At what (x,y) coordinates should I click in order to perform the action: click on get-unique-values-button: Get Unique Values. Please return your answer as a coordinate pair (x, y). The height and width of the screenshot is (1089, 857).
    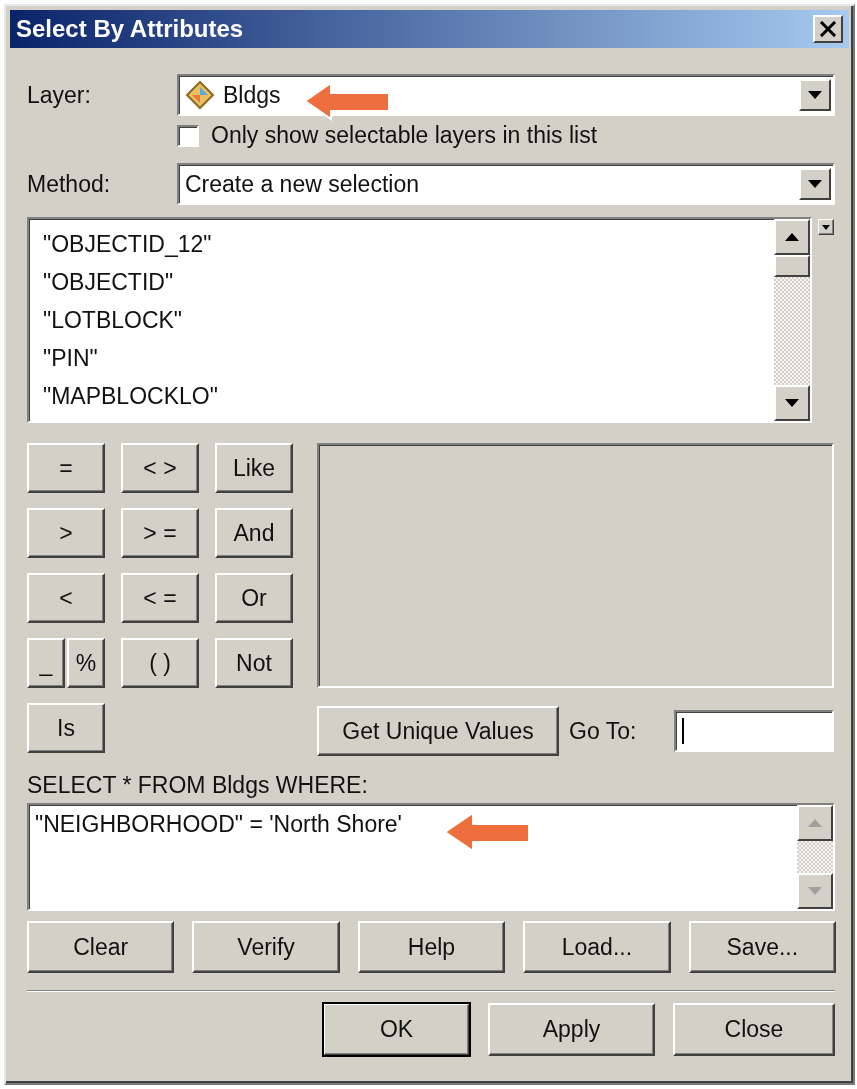
    Looking at the image, I should click on (438, 731).